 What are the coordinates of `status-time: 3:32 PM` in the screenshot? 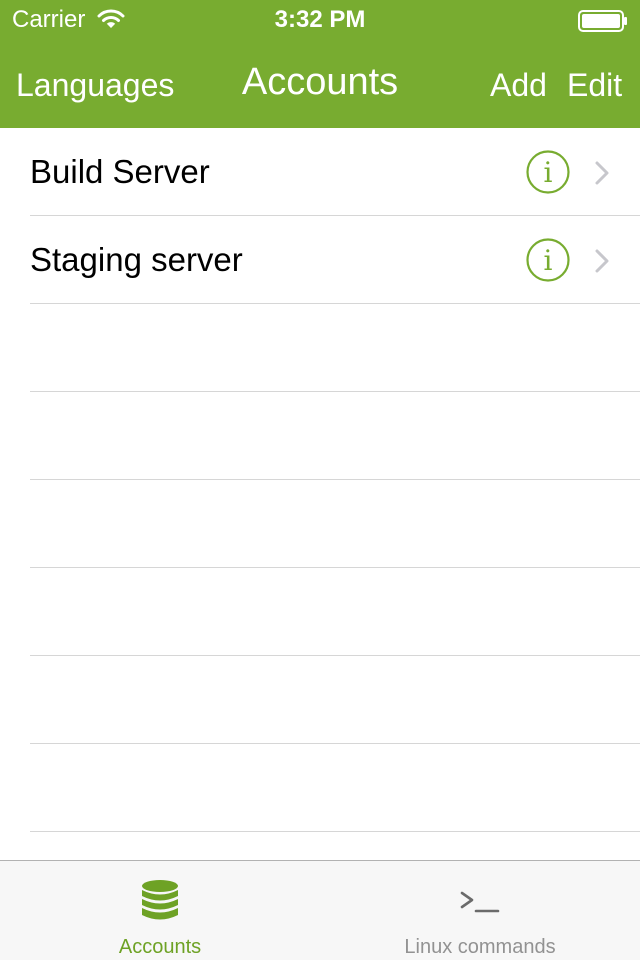 It's located at (320, 19).